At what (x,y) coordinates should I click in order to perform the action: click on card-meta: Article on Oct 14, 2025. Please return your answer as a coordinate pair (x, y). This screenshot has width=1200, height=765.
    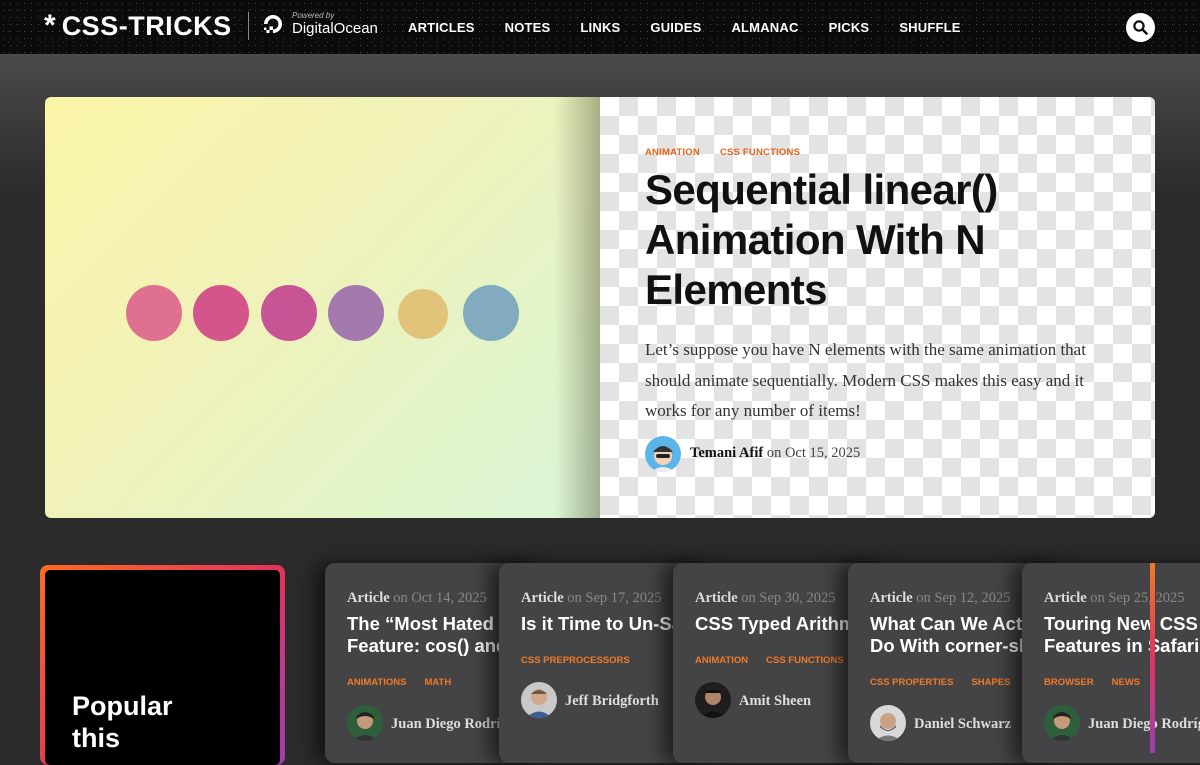
    Looking at the image, I should click on (417, 598).